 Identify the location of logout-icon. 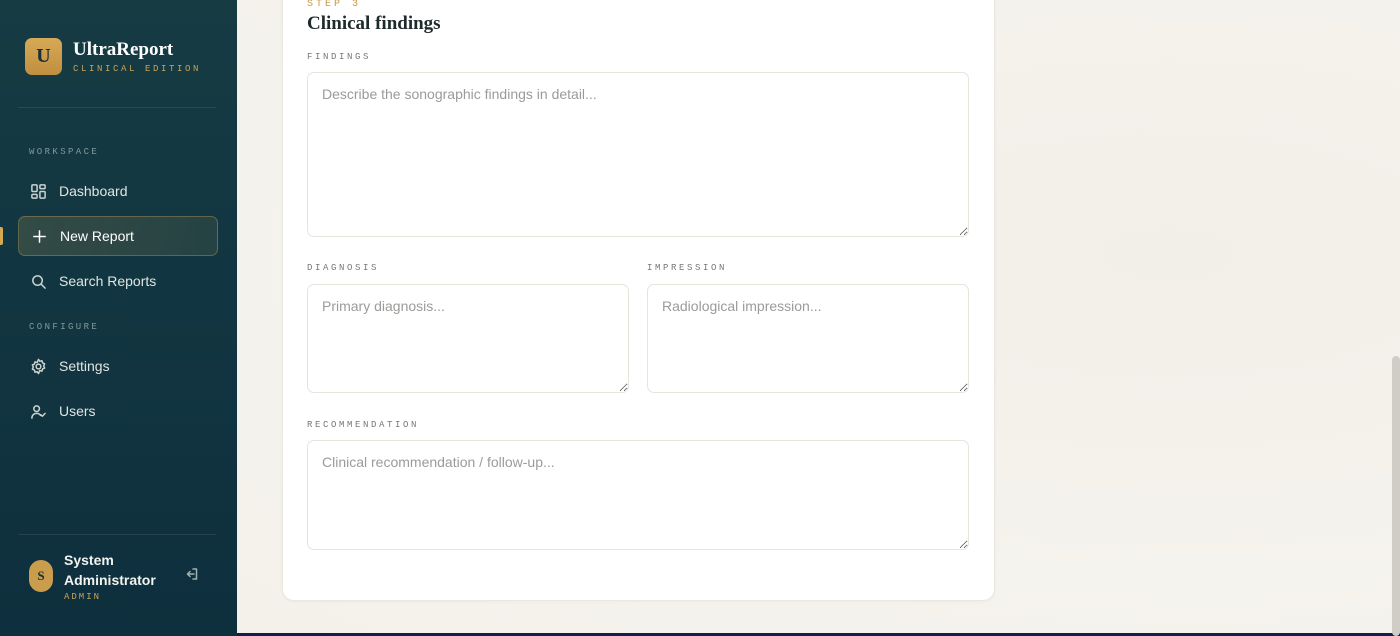
(192, 574).